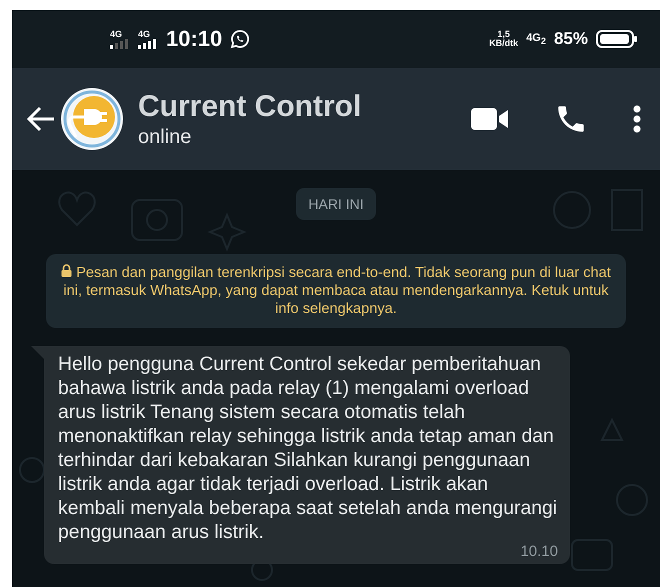 Image resolution: width=660 pixels, height=587 pixels. Describe the element at coordinates (503, 34) in the screenshot. I see `speed-value: 1,5` at that location.